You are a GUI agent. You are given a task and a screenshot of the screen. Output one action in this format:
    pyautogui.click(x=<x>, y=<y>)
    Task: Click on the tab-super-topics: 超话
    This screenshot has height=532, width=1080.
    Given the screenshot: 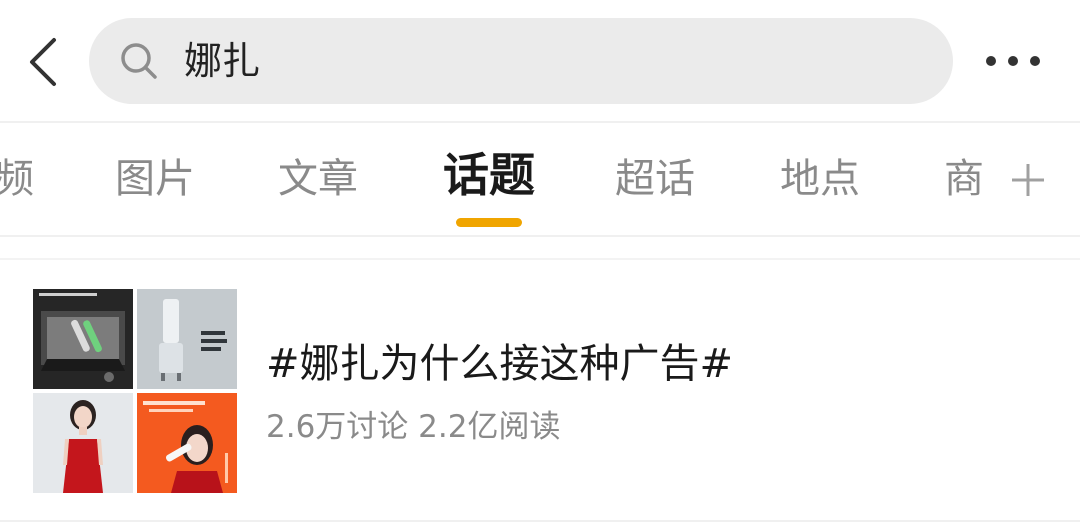 What is the action you would take?
    pyautogui.click(x=655, y=179)
    